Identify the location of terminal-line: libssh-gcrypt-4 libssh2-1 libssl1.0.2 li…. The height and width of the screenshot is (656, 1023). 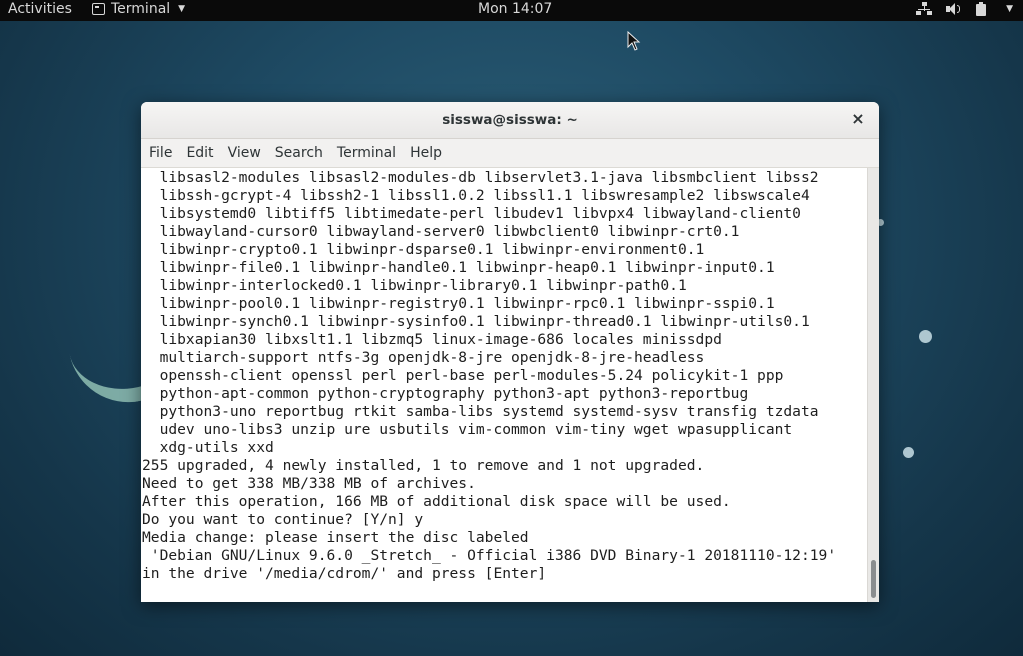
(476, 195).